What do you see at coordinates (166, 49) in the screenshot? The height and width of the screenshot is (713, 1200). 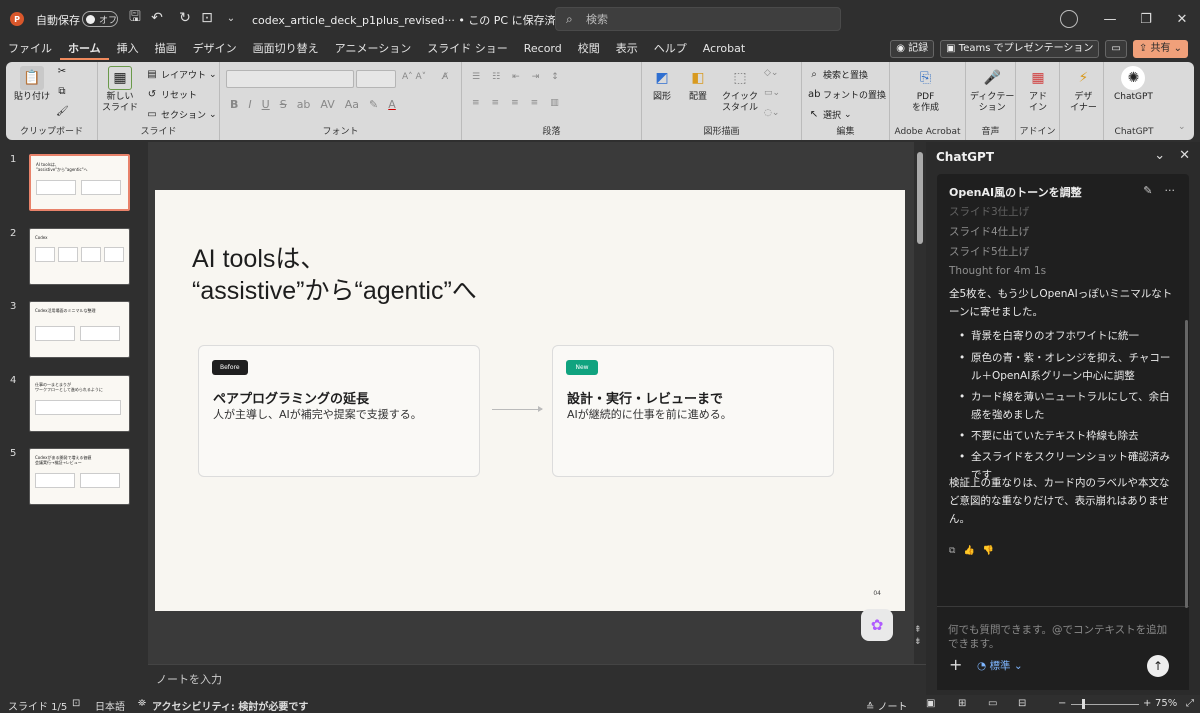 I see `tab-3: 描画` at bounding box center [166, 49].